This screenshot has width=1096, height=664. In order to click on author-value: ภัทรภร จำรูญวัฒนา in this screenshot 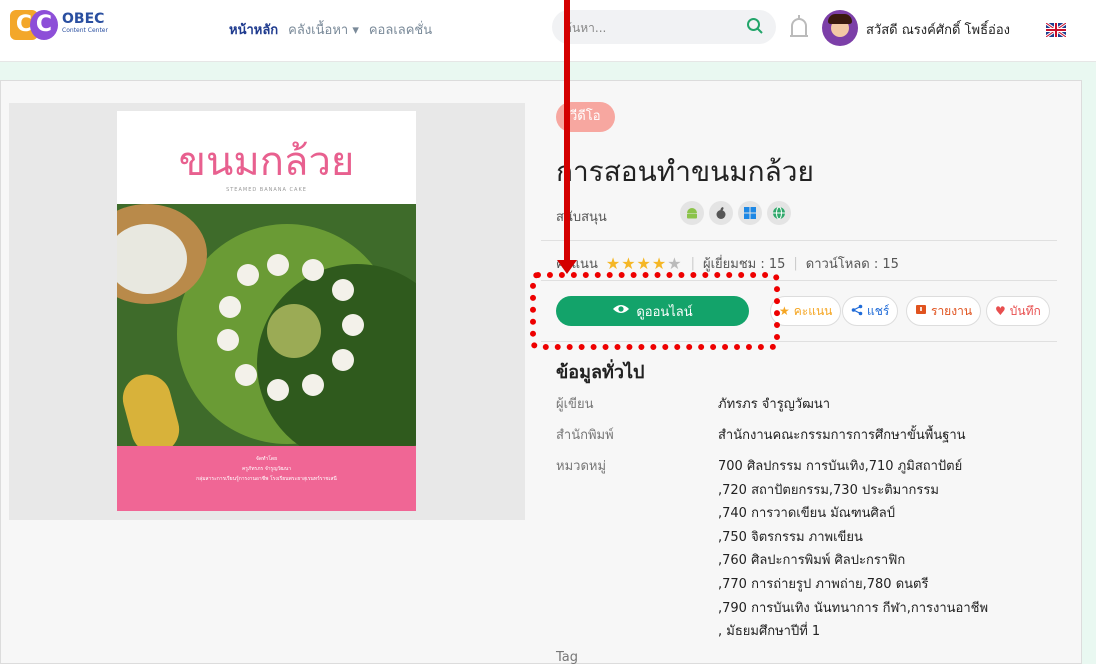, I will do `click(774, 404)`.